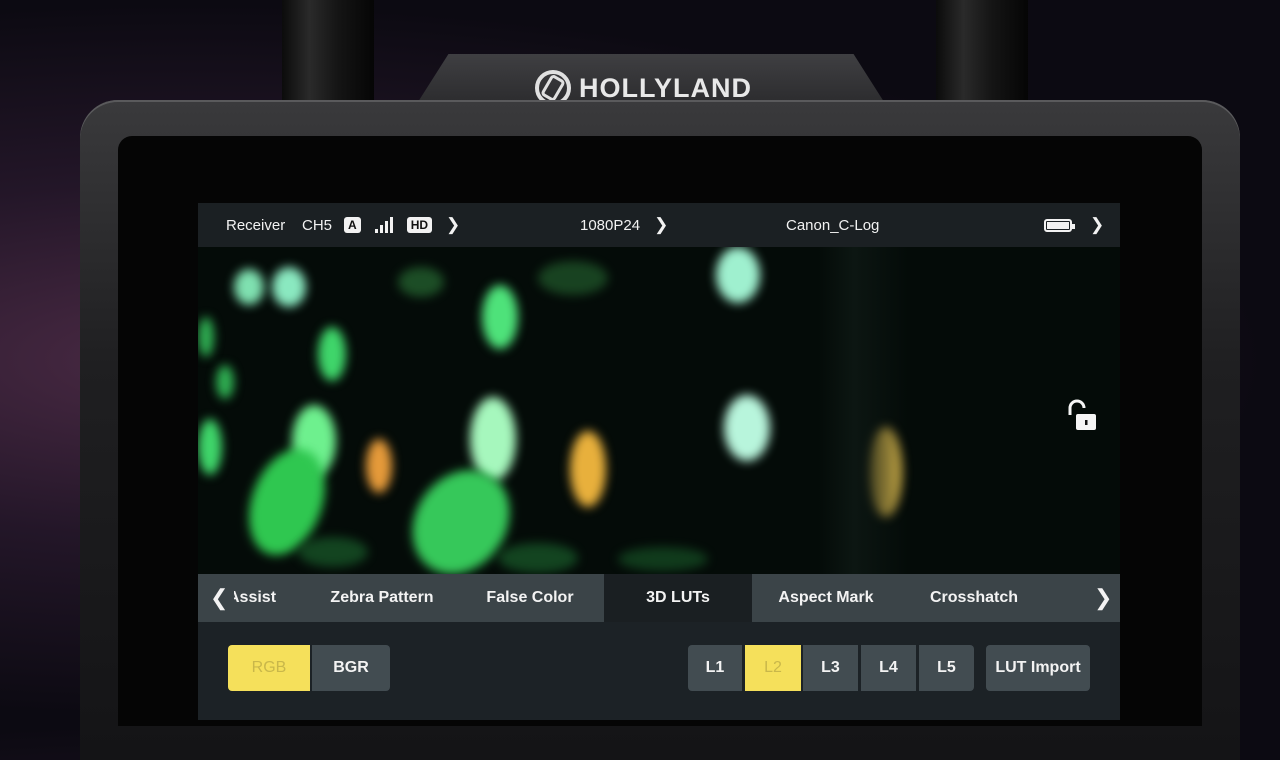 This screenshot has height=760, width=1280. Describe the element at coordinates (678, 598) in the screenshot. I see `tab-3d-luts: 3D LUTs` at that location.